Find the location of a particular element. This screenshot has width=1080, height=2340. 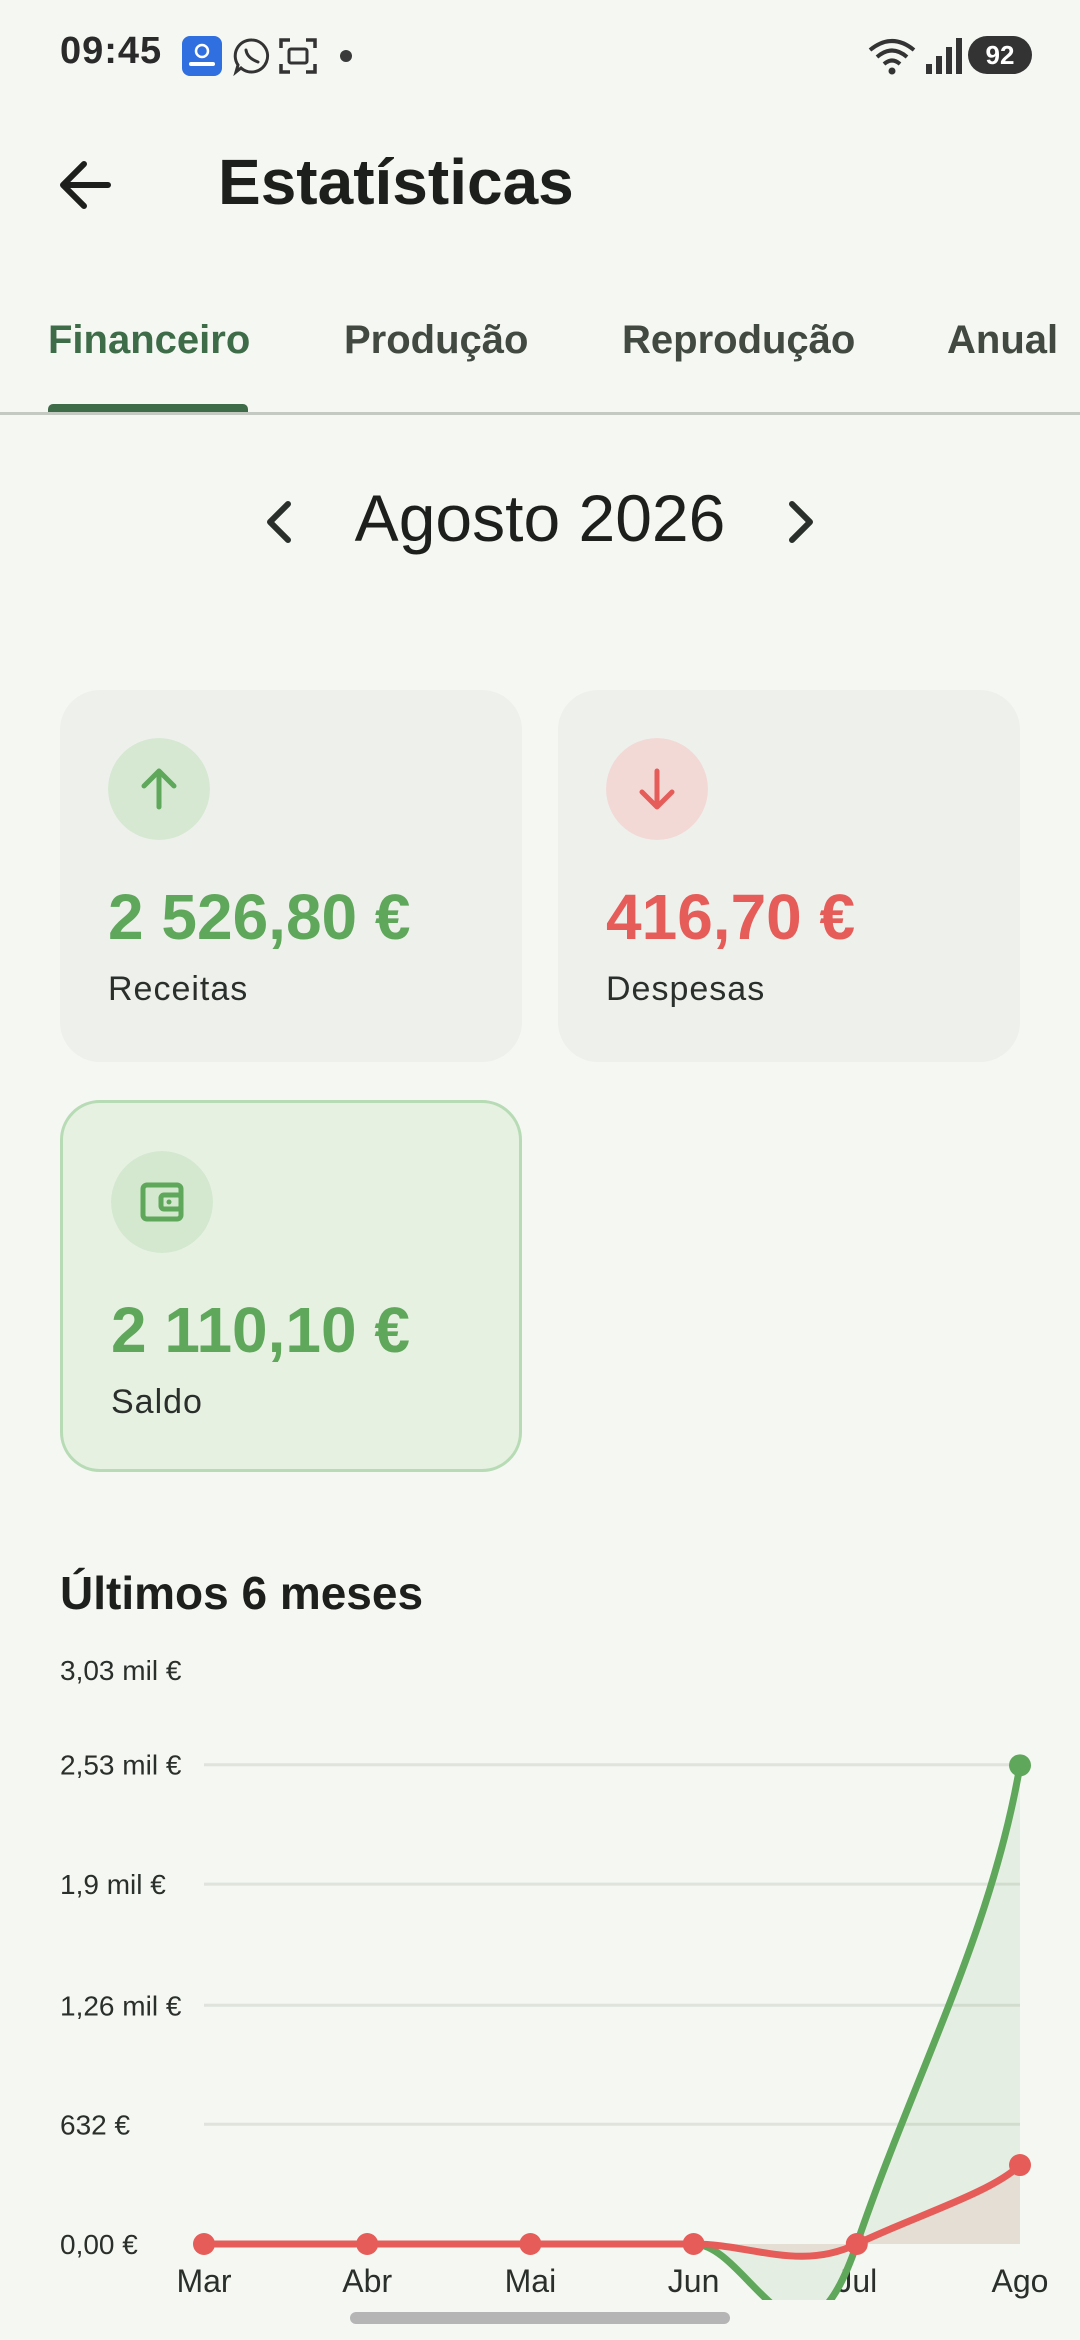

x-tick-label: Mar is located at coordinates (203, 2281).